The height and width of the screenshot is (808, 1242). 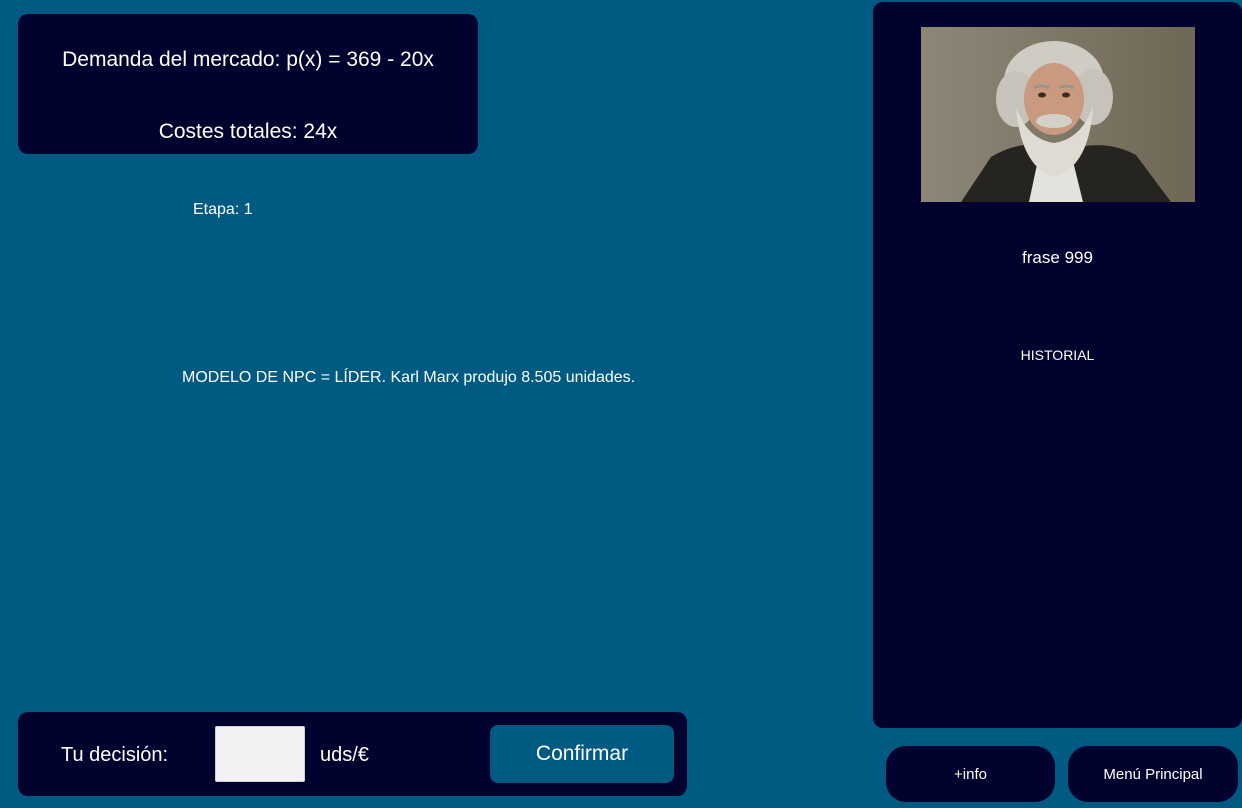 I want to click on info-button: +info, so click(x=970, y=774).